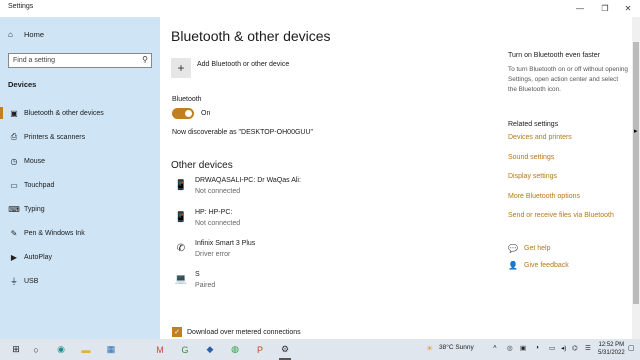  Describe the element at coordinates (225, 243) in the screenshot. I see `device-name: Infinix Smart 3 Plus` at that location.